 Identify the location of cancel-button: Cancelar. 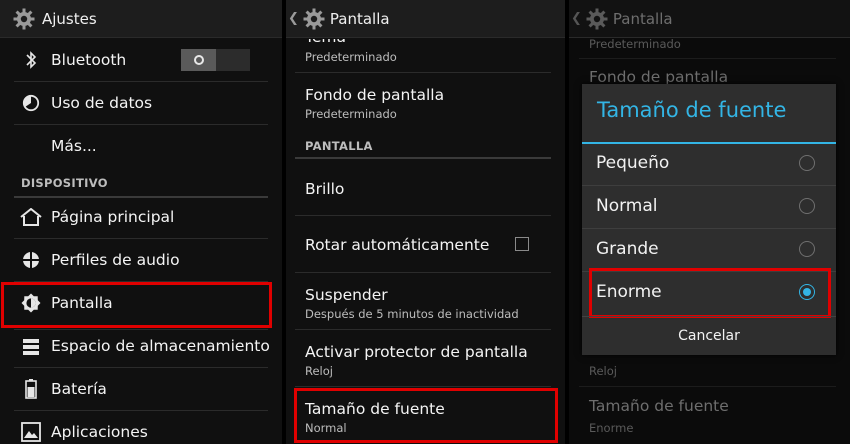
(709, 335).